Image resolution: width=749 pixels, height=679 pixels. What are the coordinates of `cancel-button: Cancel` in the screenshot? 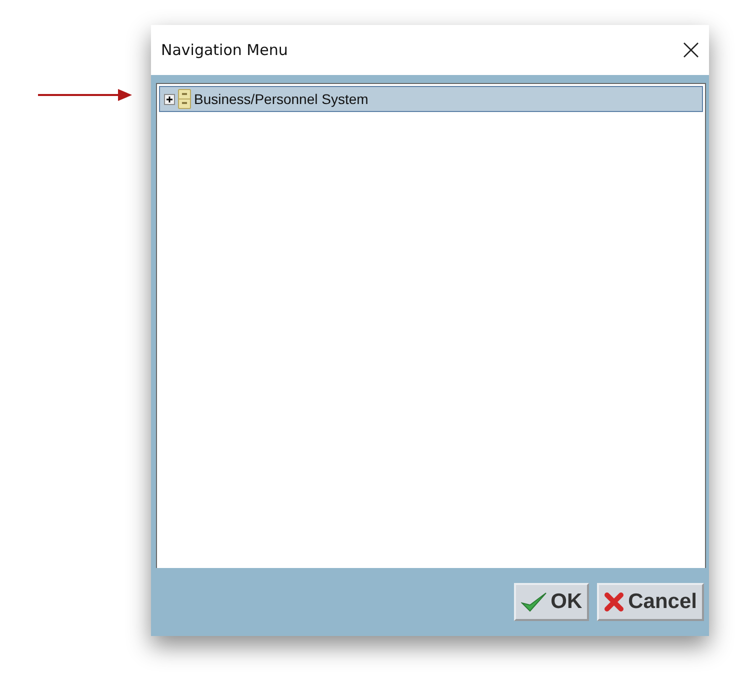 It's located at (650, 602).